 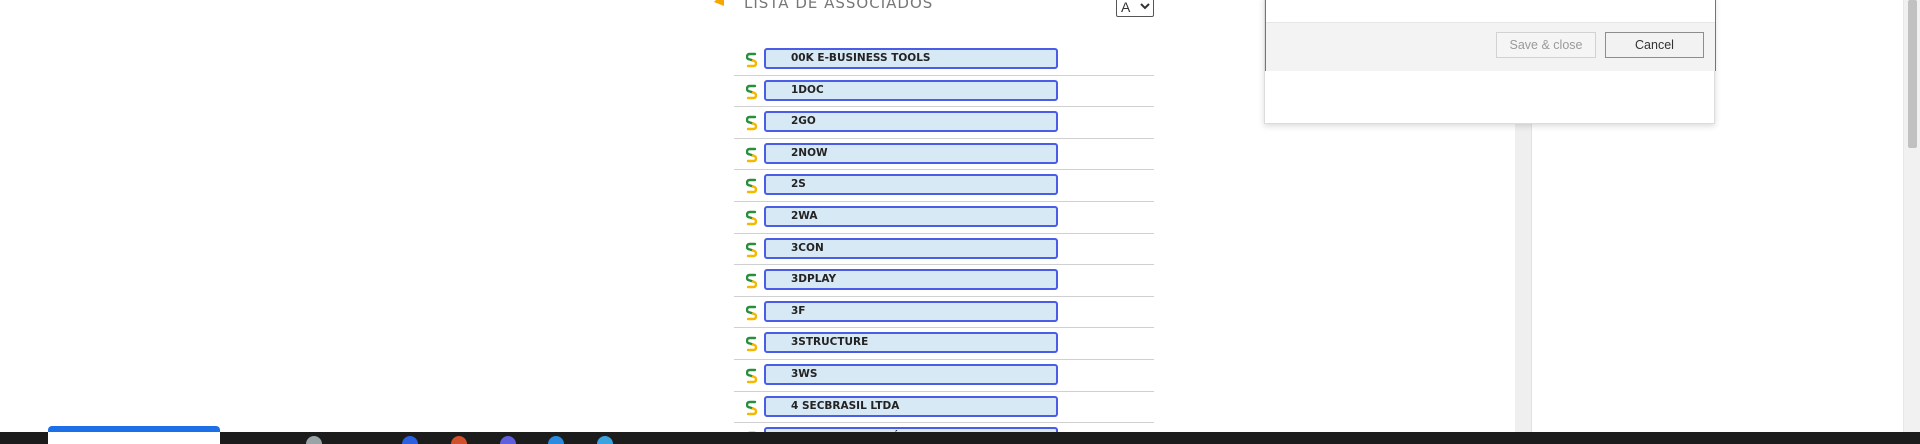 I want to click on dialog-panel: Save & close Cancel, so click(x=1490, y=62).